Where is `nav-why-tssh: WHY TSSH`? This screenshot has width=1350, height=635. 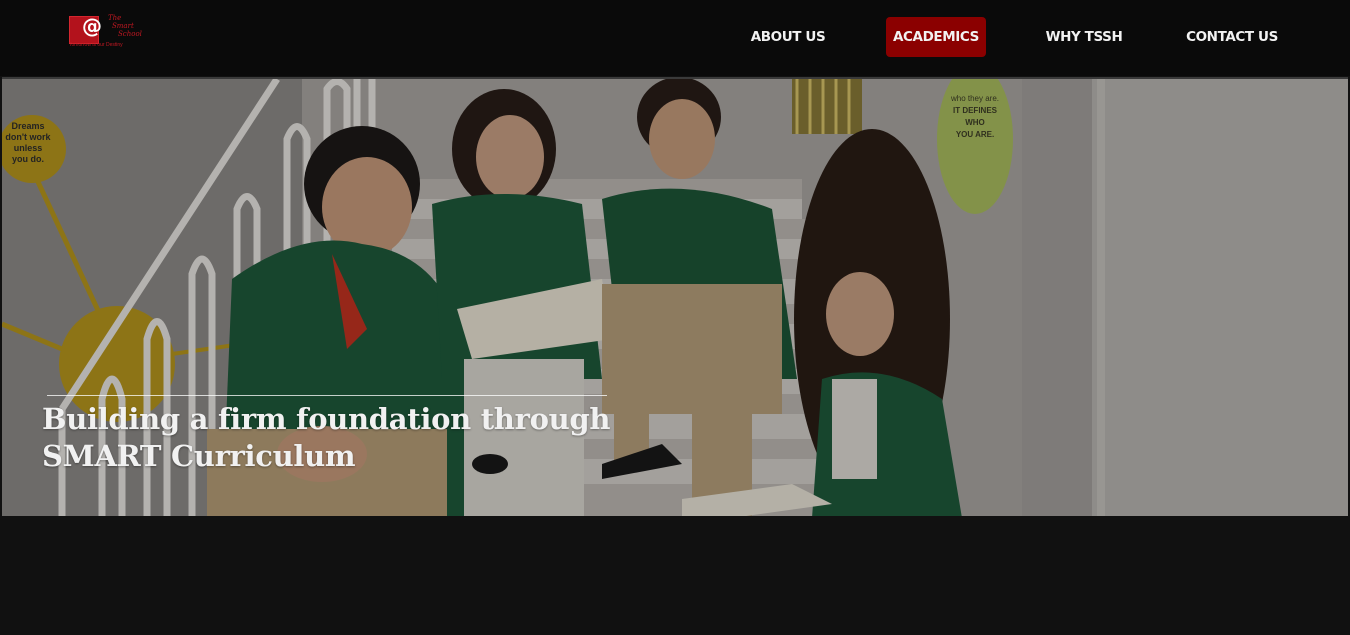
nav-why-tssh: WHY TSSH is located at coordinates (1084, 37).